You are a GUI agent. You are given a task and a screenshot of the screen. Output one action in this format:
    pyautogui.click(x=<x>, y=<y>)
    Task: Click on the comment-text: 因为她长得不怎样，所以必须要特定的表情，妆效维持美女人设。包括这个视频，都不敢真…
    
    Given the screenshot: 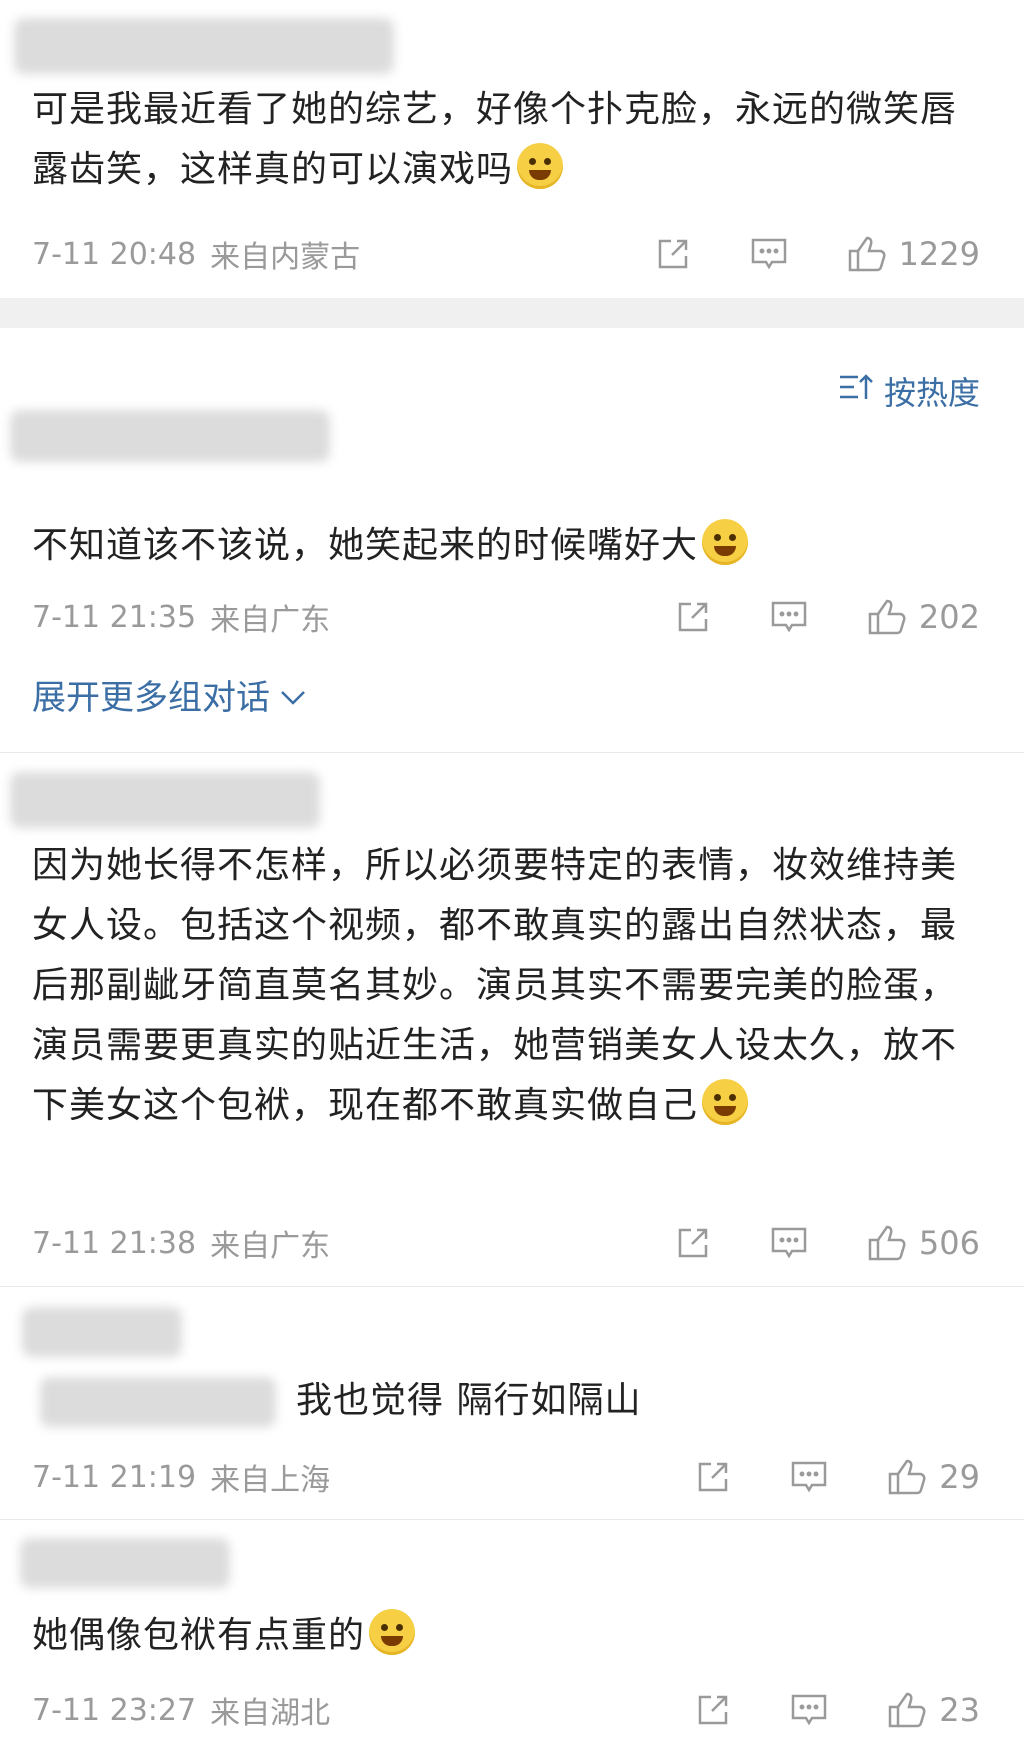 What is the action you would take?
    pyautogui.click(x=495, y=985)
    